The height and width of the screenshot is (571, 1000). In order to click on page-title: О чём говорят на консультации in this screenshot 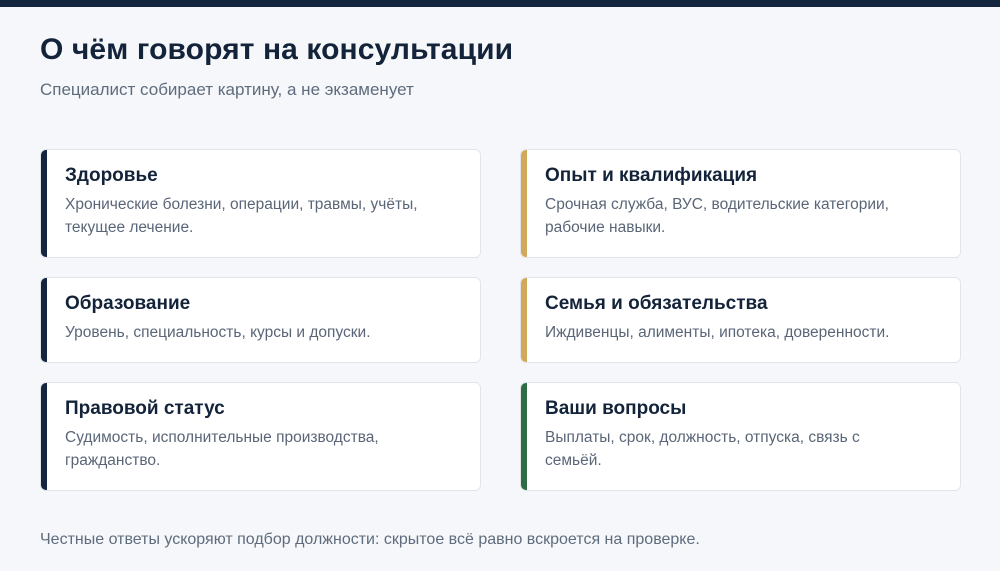, I will do `click(277, 49)`.